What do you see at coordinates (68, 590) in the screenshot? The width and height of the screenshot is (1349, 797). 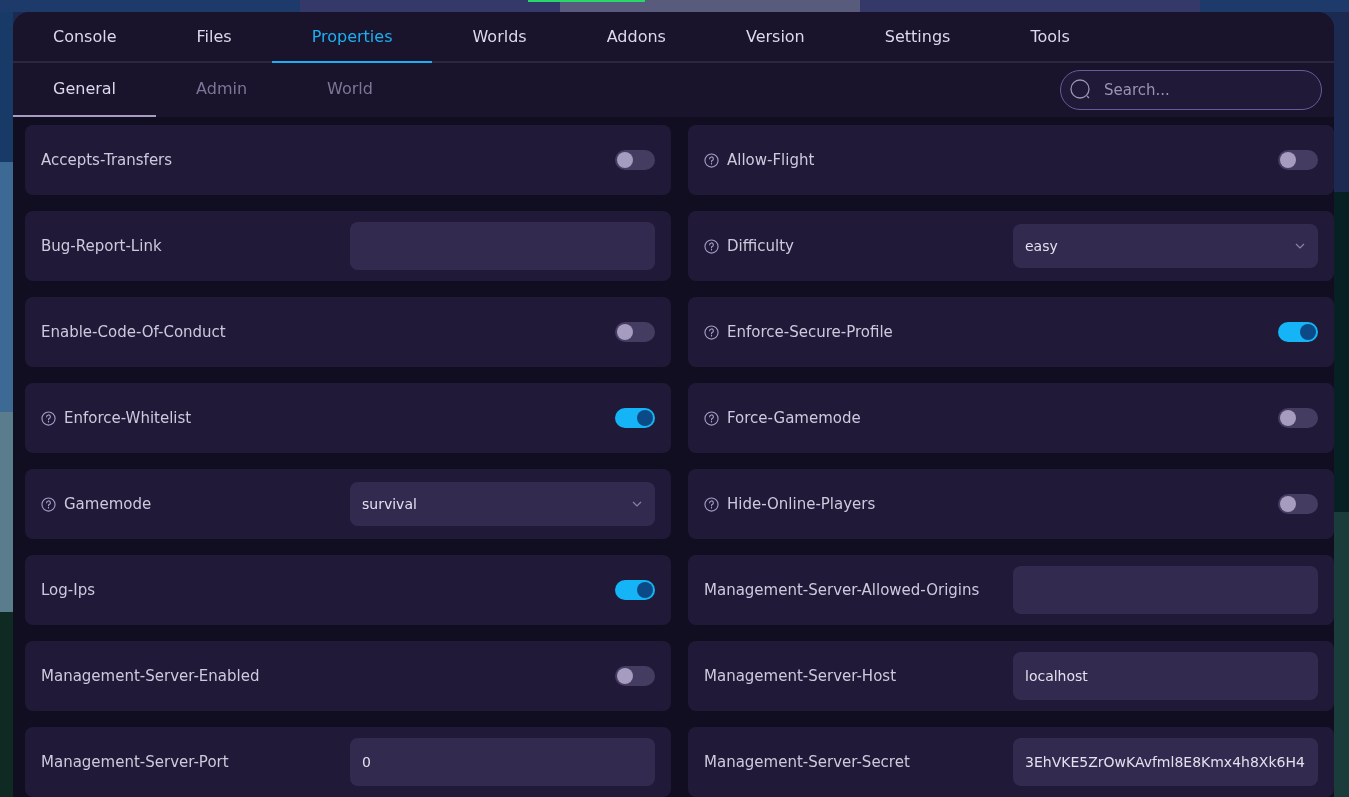 I see `property-label: Log-Ips` at bounding box center [68, 590].